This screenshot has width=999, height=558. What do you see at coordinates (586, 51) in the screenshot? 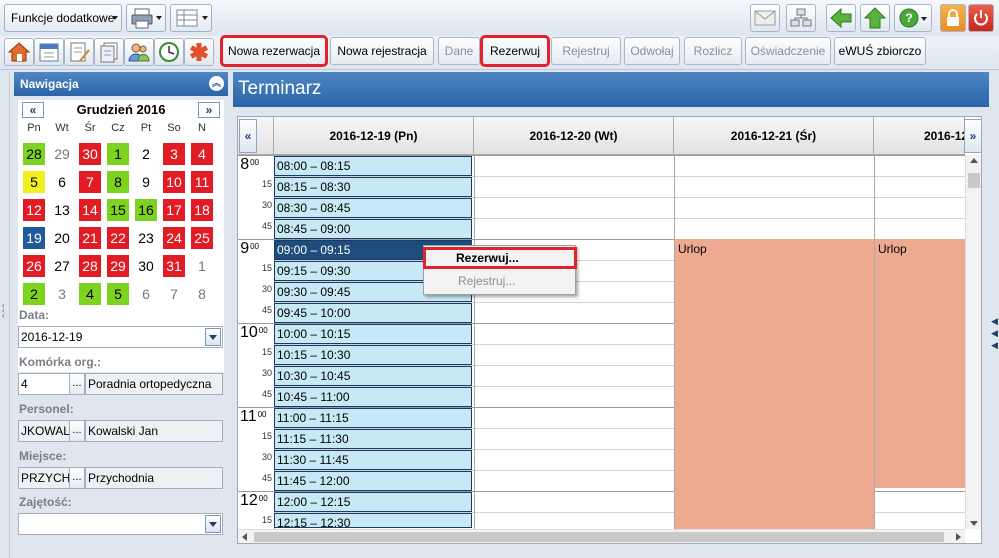
I see `rejestruj-button: Rejestruj` at bounding box center [586, 51].